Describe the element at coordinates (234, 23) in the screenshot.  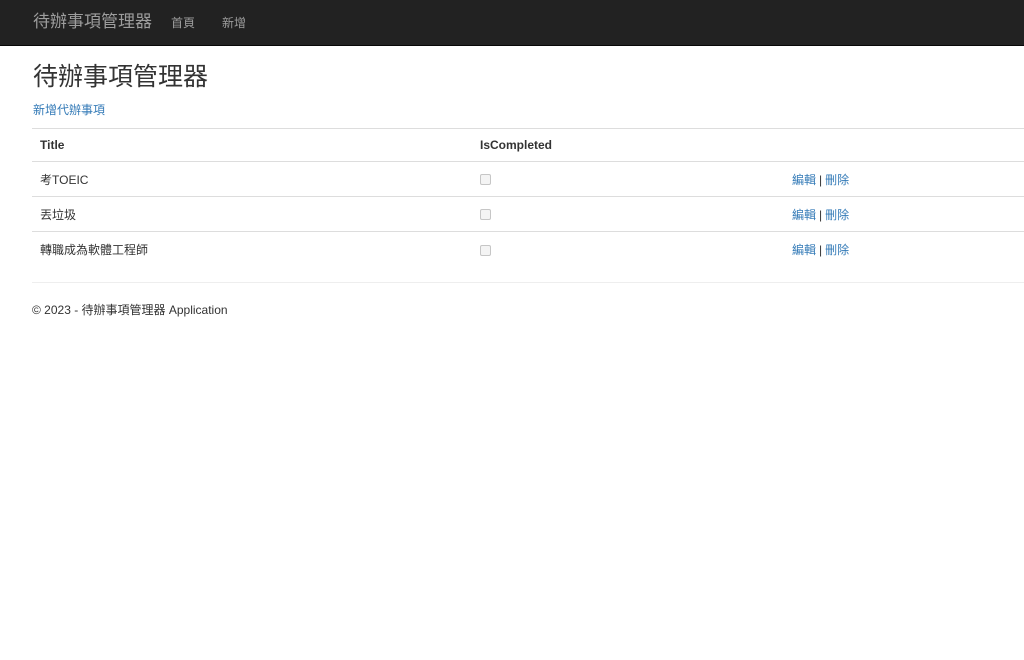
I see `nav-create-link: 新增` at that location.